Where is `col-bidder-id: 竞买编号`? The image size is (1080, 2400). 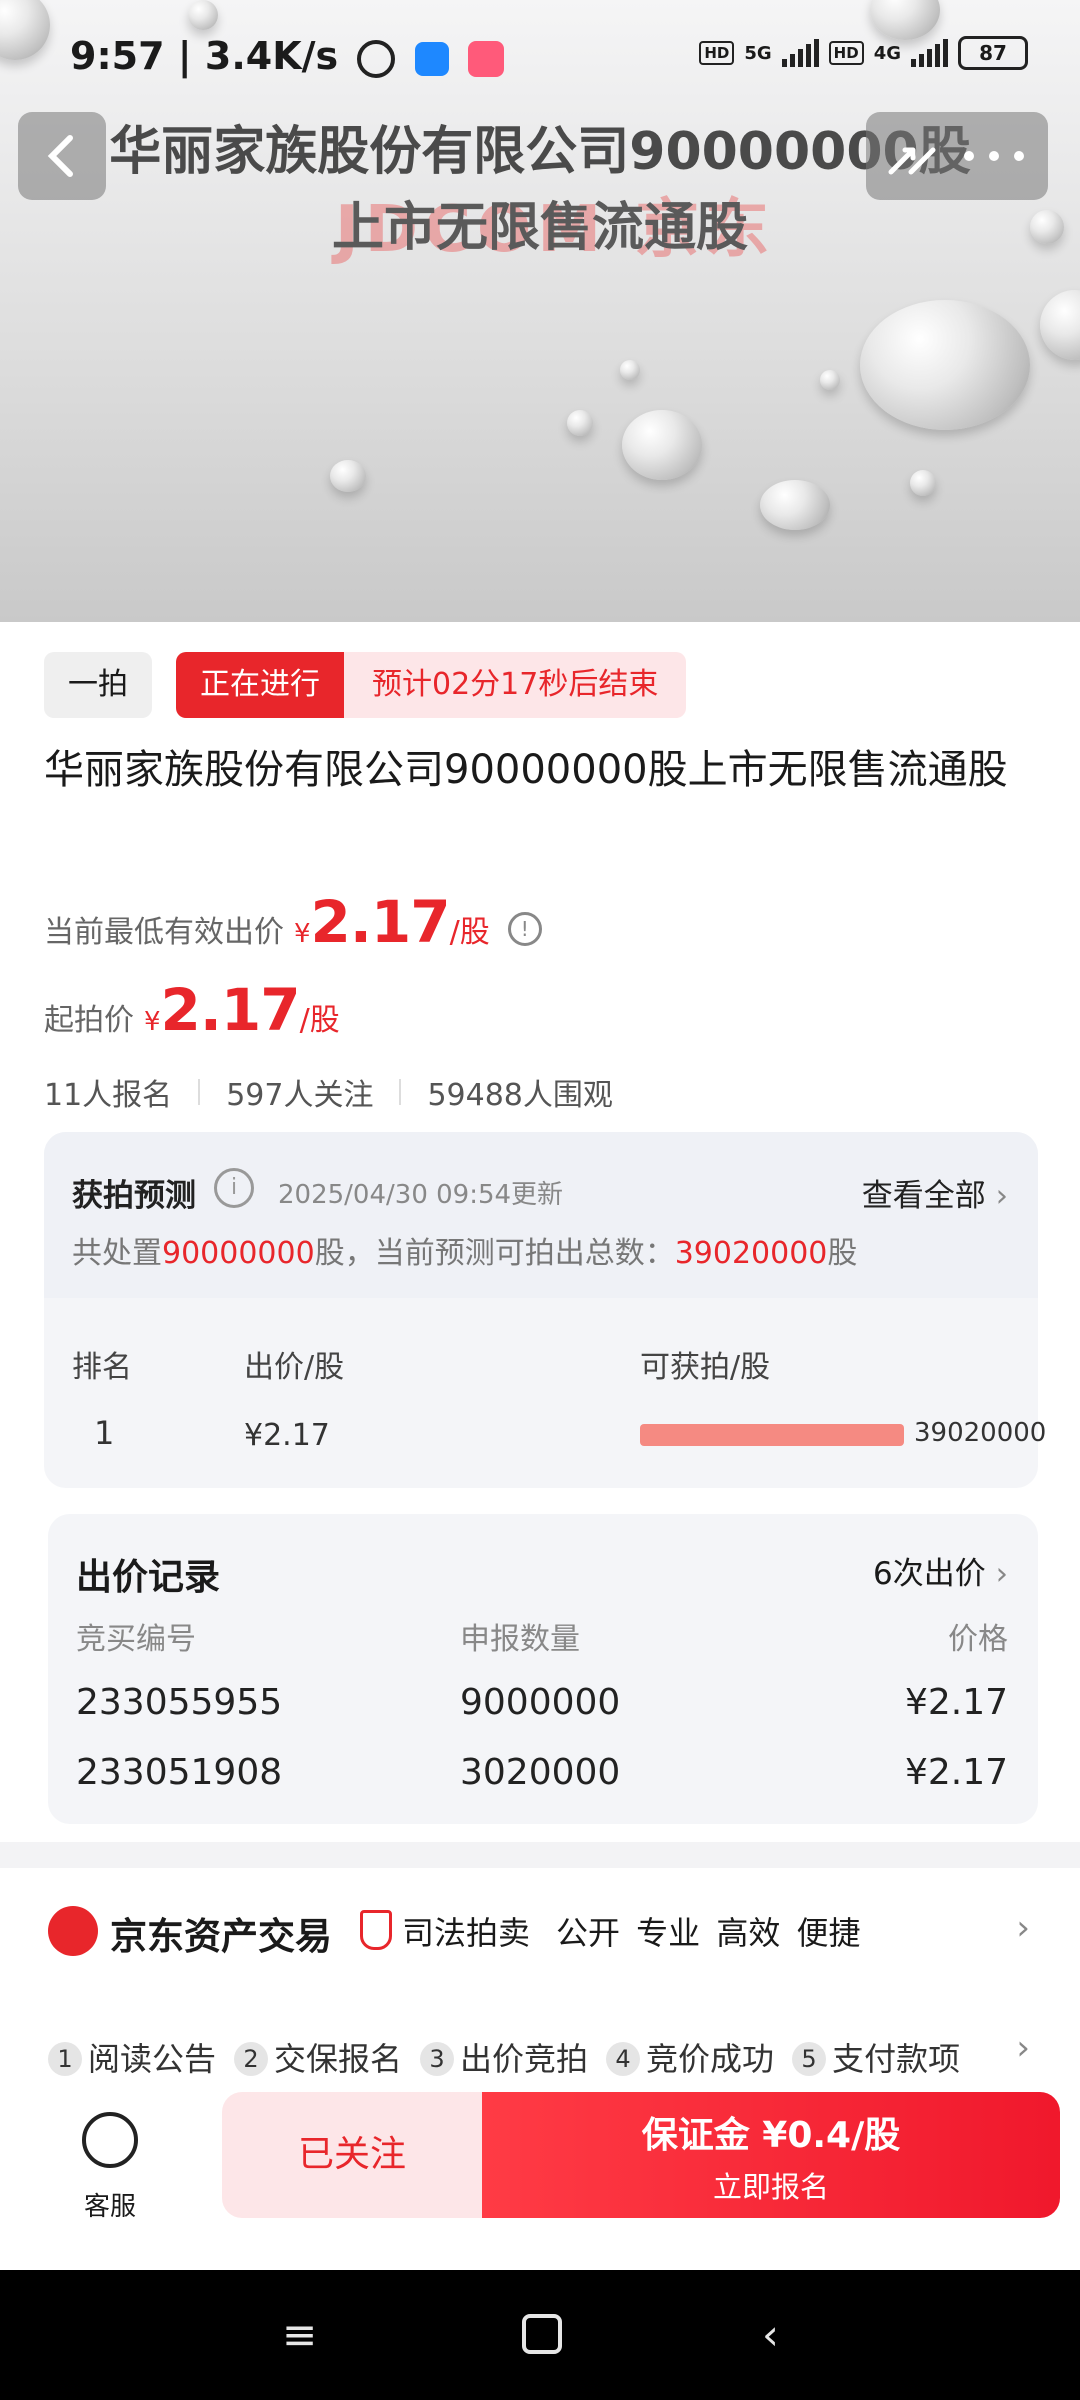
col-bidder-id: 竞买编号 is located at coordinates (136, 1639).